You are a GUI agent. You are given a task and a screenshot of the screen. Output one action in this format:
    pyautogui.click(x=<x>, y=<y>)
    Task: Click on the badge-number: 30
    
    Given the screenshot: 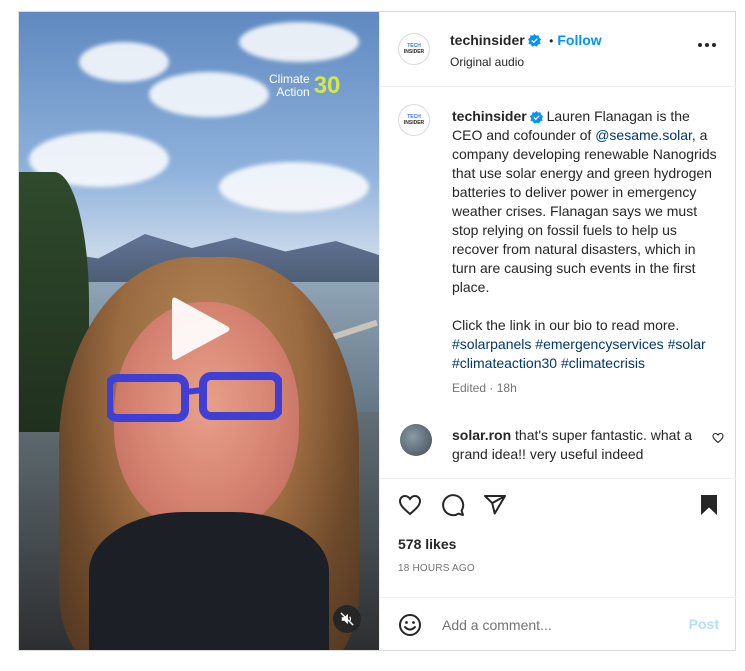 What is the action you would take?
    pyautogui.click(x=327, y=85)
    